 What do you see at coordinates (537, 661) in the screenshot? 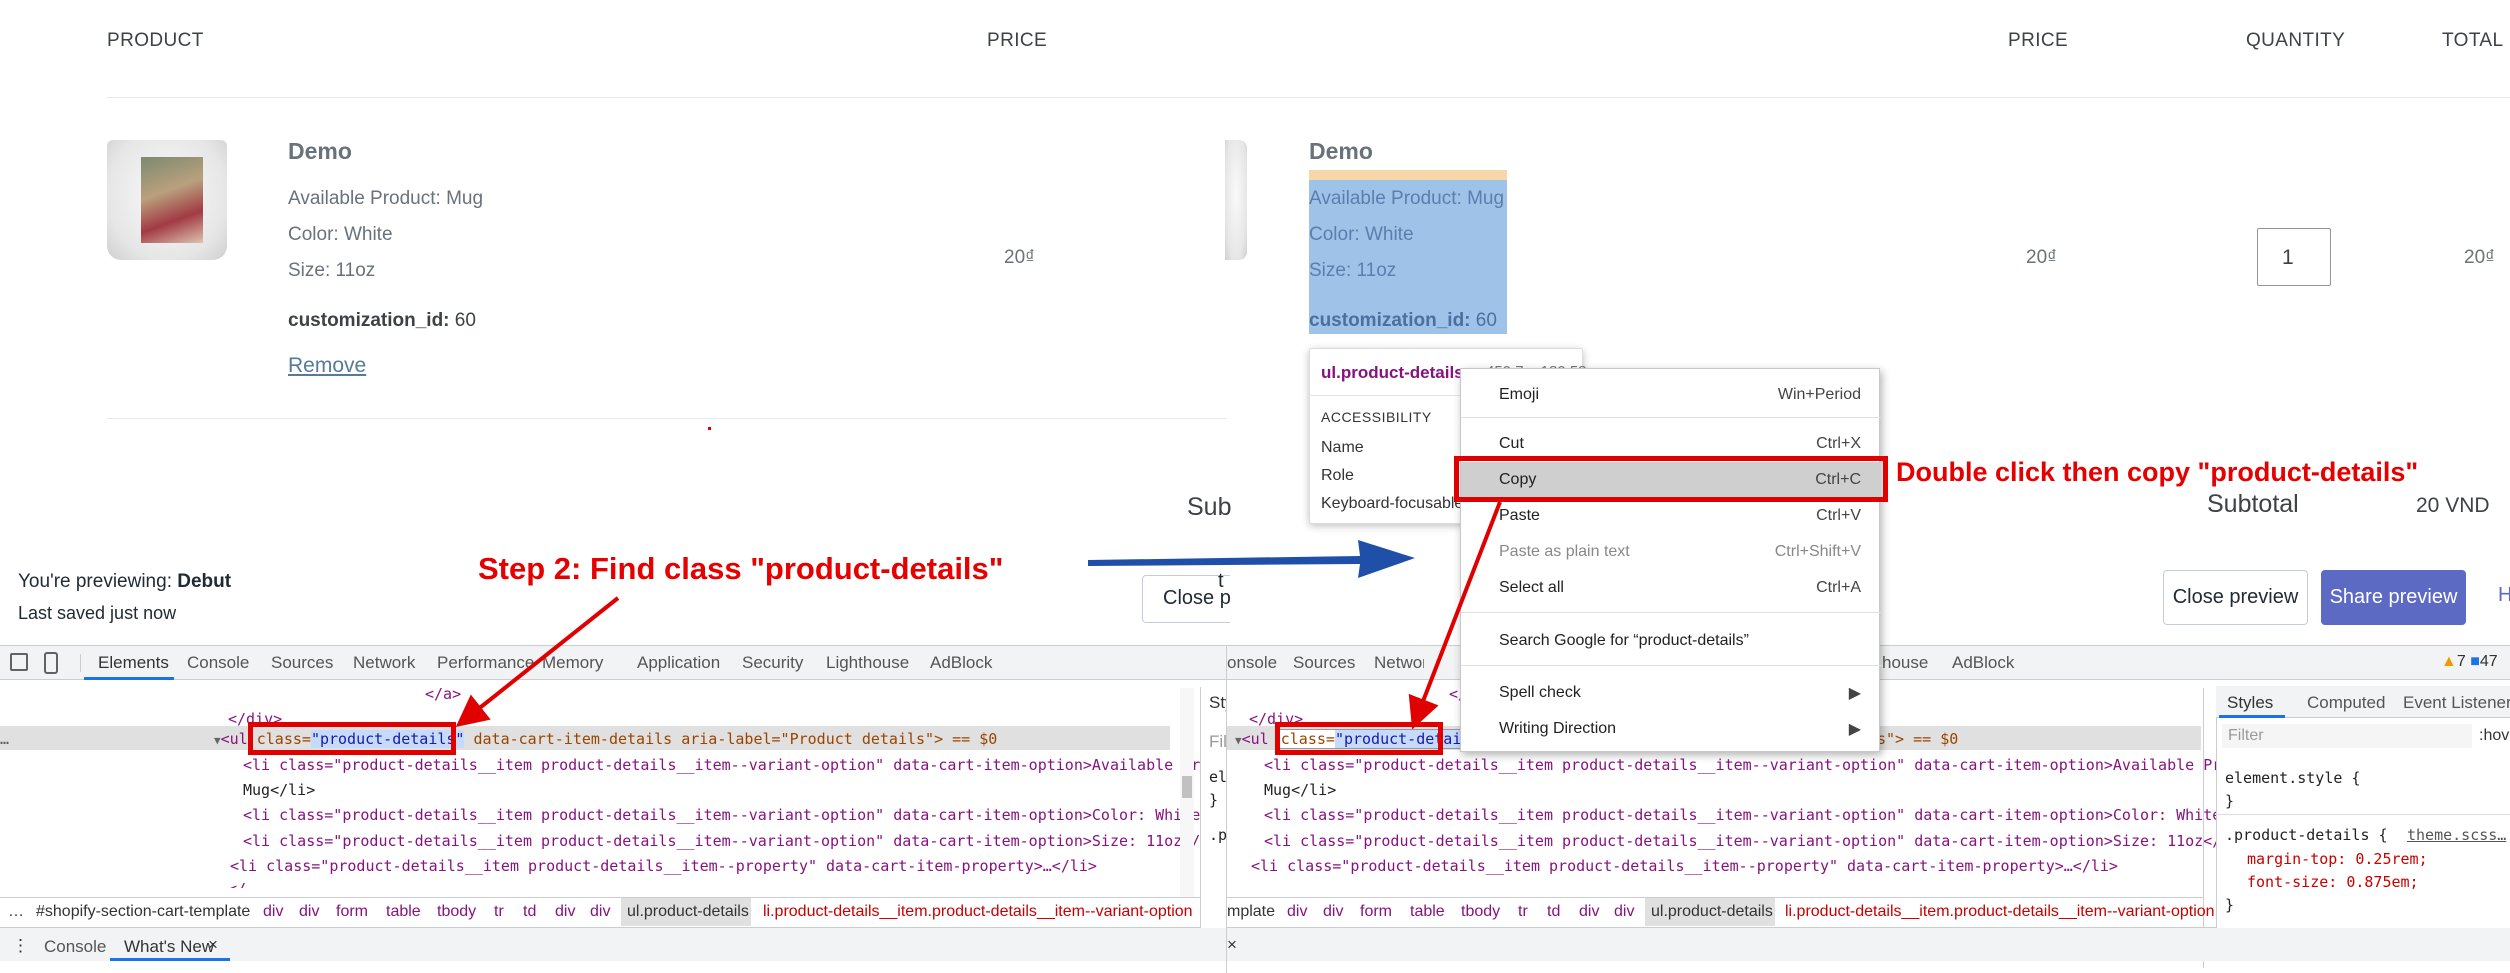
I see `arrow-step2` at bounding box center [537, 661].